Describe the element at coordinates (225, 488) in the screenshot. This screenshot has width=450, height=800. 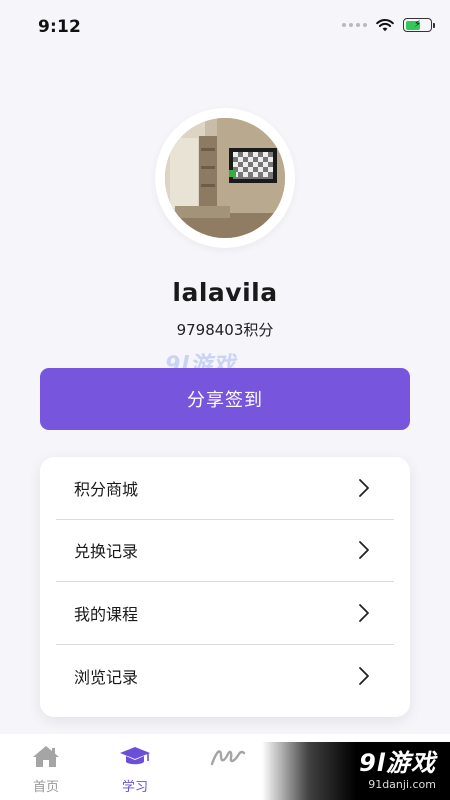
I see `menu-item-points-mall: 积分商城` at that location.